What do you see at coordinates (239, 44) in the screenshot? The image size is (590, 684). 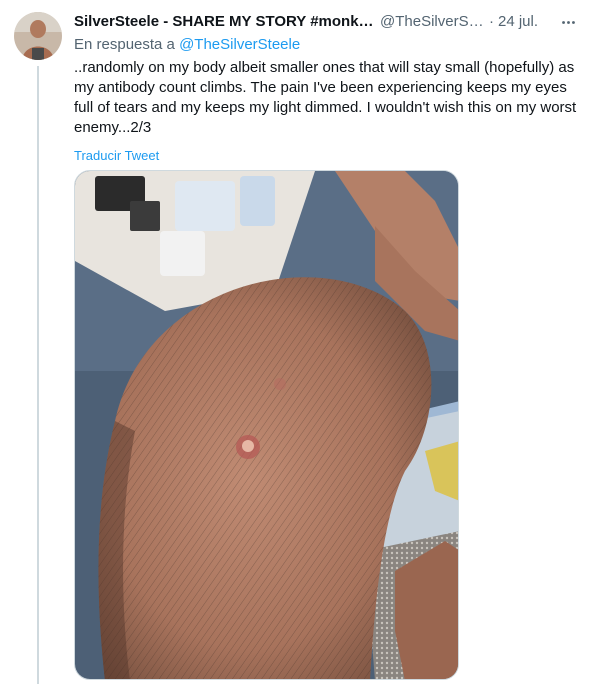 I see `reply-mention-link: @TheSilverSteele` at bounding box center [239, 44].